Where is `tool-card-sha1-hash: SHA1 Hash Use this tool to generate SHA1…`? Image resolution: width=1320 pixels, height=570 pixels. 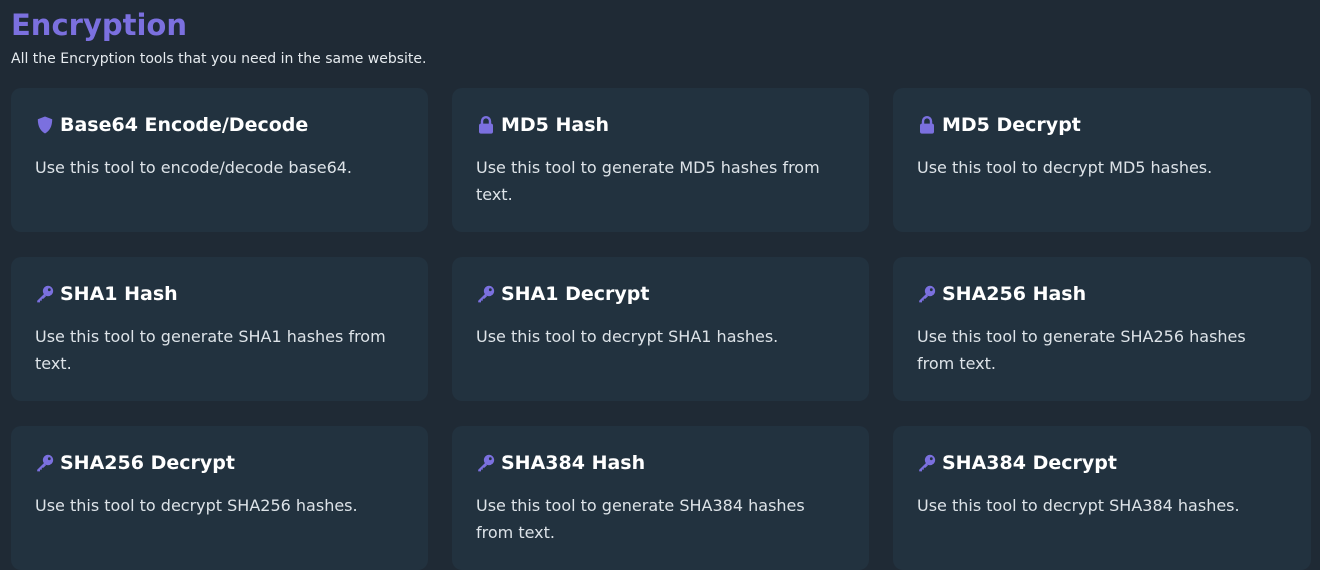 tool-card-sha1-hash: SHA1 Hash Use this tool to generate SHA1… is located at coordinates (219, 329).